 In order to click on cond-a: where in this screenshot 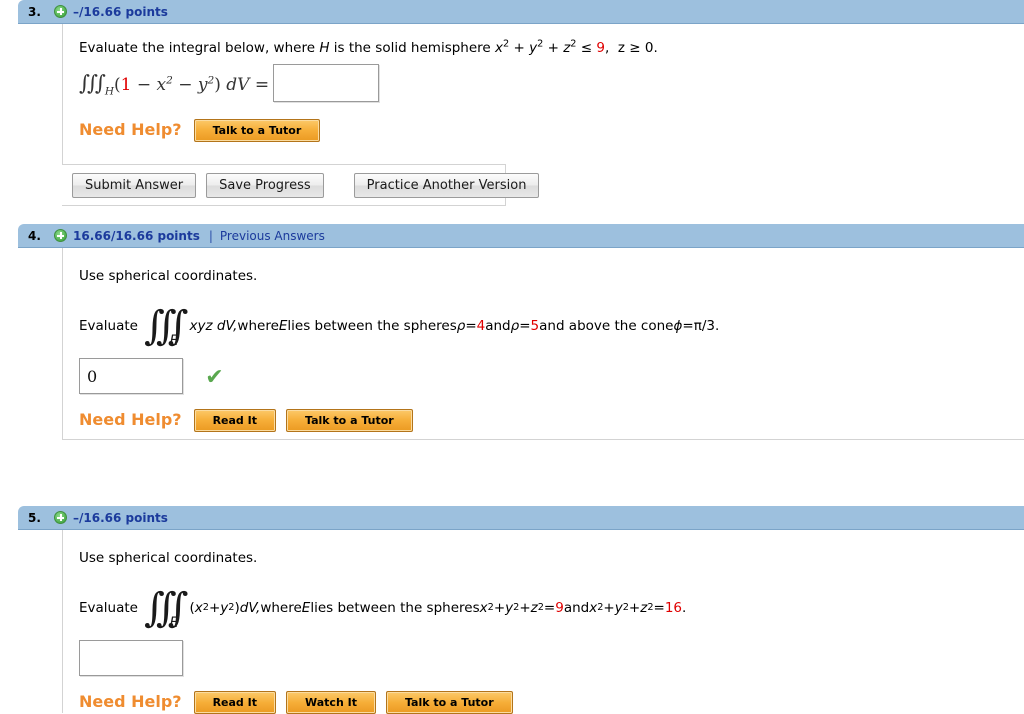, I will do `click(281, 608)`.